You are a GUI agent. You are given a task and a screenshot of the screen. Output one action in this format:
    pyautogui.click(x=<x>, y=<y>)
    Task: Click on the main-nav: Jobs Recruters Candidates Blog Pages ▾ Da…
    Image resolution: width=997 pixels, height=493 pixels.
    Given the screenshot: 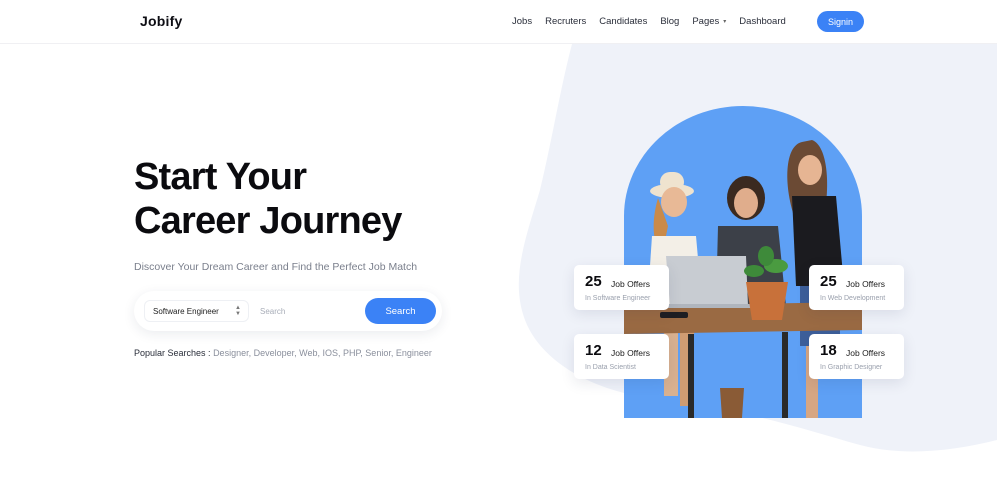 What is the action you would take?
    pyautogui.click(x=655, y=21)
    